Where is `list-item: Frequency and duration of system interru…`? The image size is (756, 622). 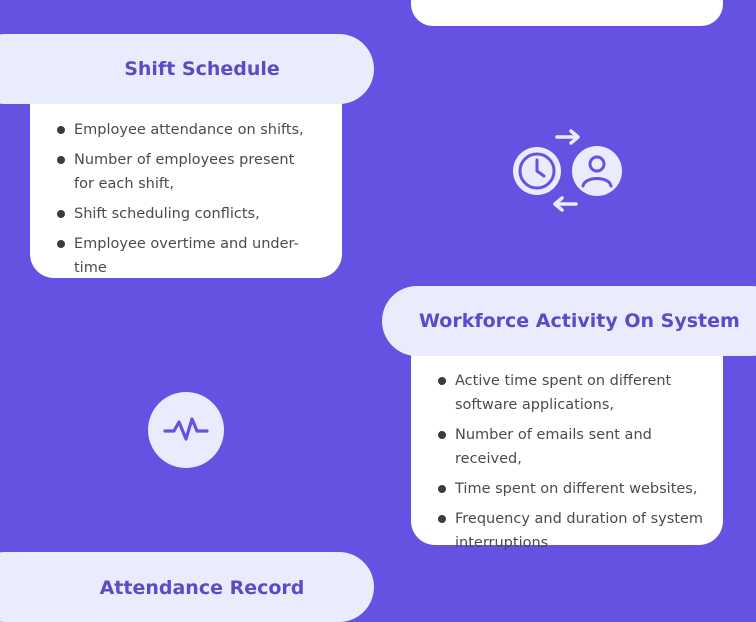 list-item: Frequency and duration of system interru… is located at coordinates (575, 531).